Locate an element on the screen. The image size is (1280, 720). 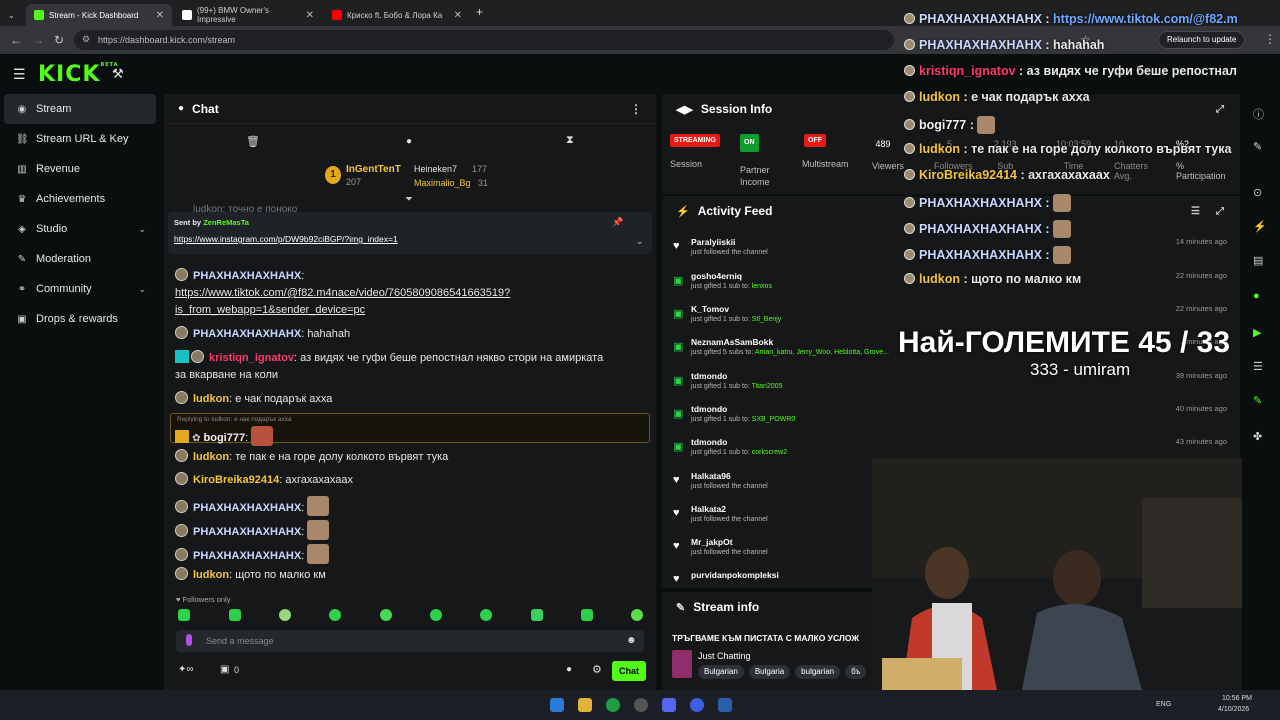
clock-date: 4/10/2026 is located at coordinates (1233, 709).